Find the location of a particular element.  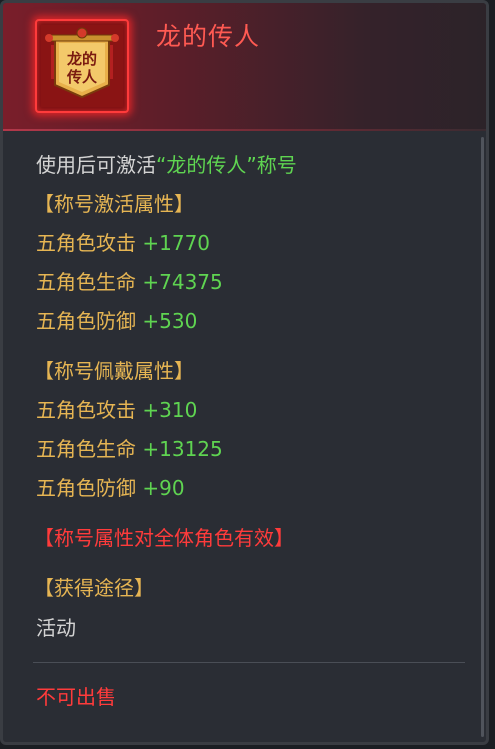

item-icon-frame: 龙的 传人 is located at coordinates (82, 66).